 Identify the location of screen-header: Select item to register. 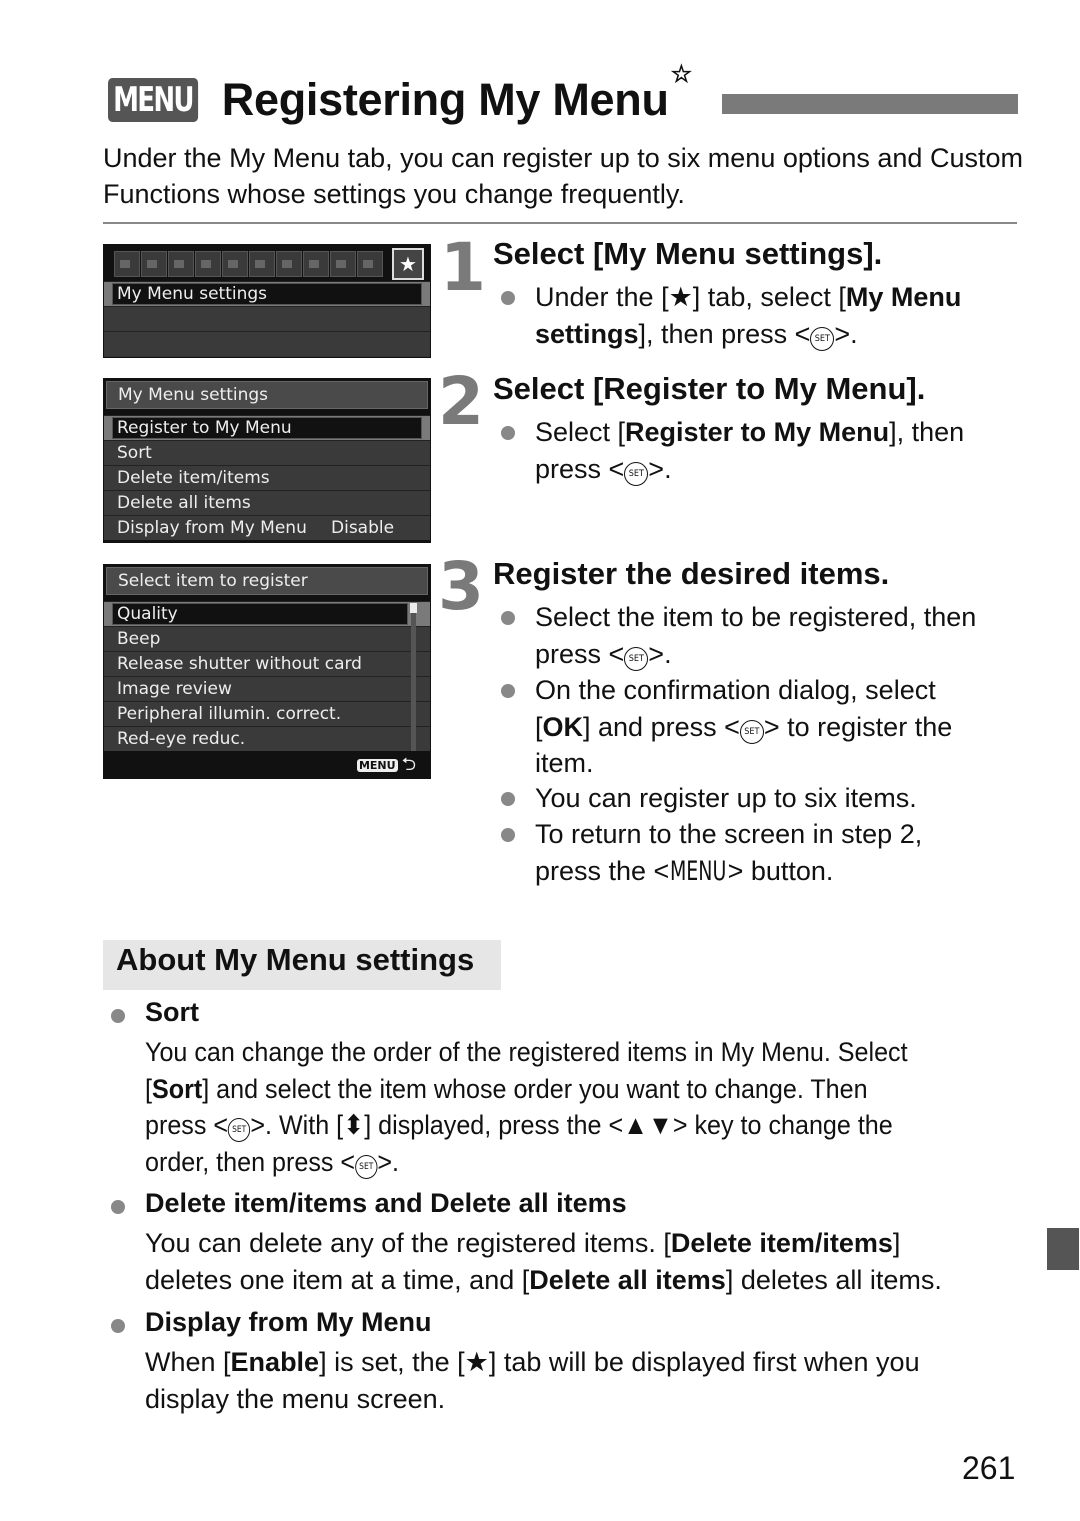
(267, 581).